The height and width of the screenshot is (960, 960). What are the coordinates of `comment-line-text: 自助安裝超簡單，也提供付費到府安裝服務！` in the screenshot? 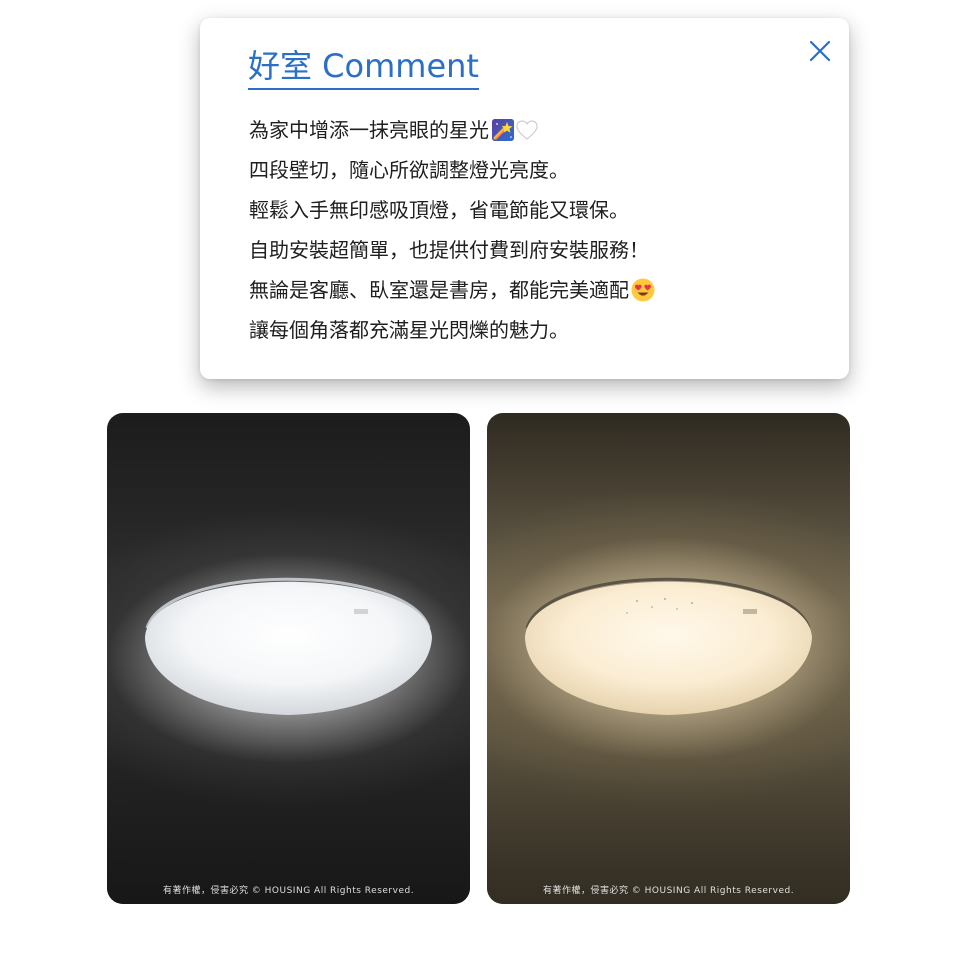 It's located at (449, 250).